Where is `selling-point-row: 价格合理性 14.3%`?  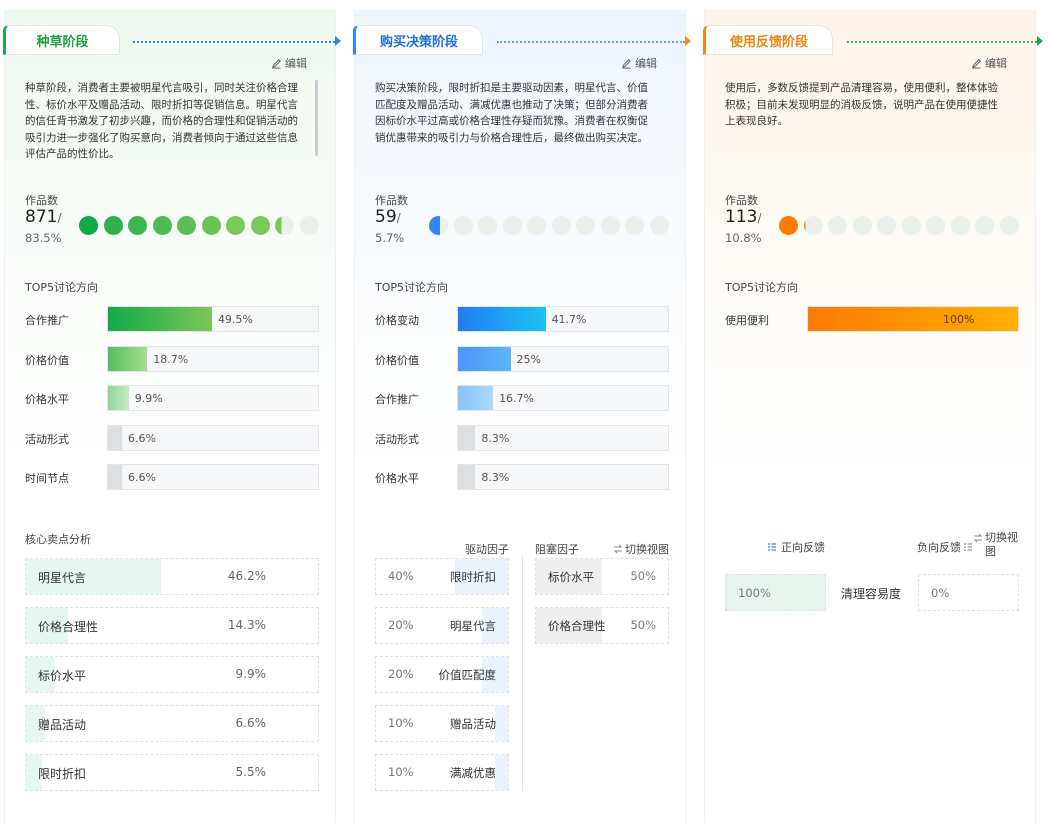
selling-point-row: 价格合理性 14.3% is located at coordinates (172, 625).